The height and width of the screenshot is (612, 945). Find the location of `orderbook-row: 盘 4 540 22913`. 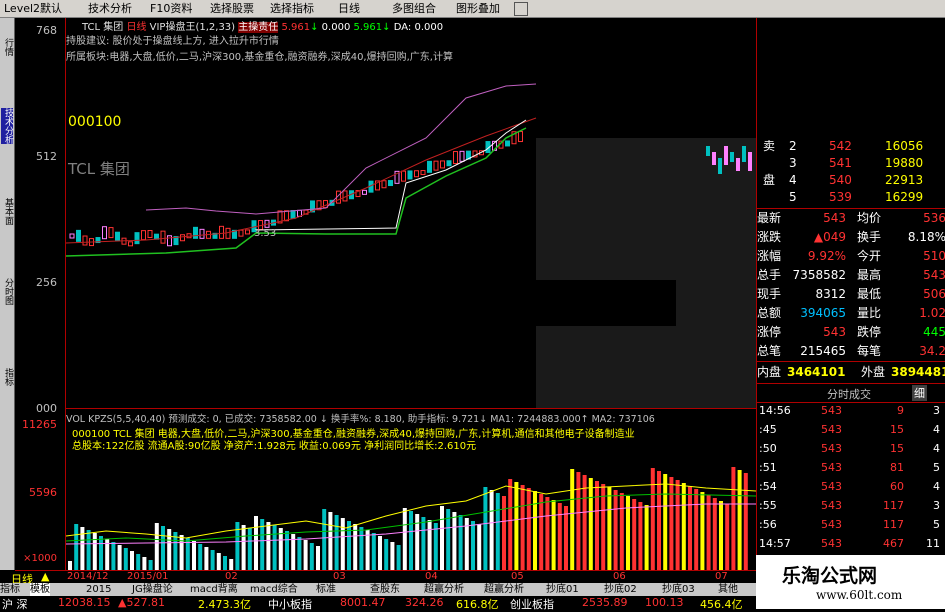

orderbook-row: 盘 4 540 22913 is located at coordinates (851, 180).